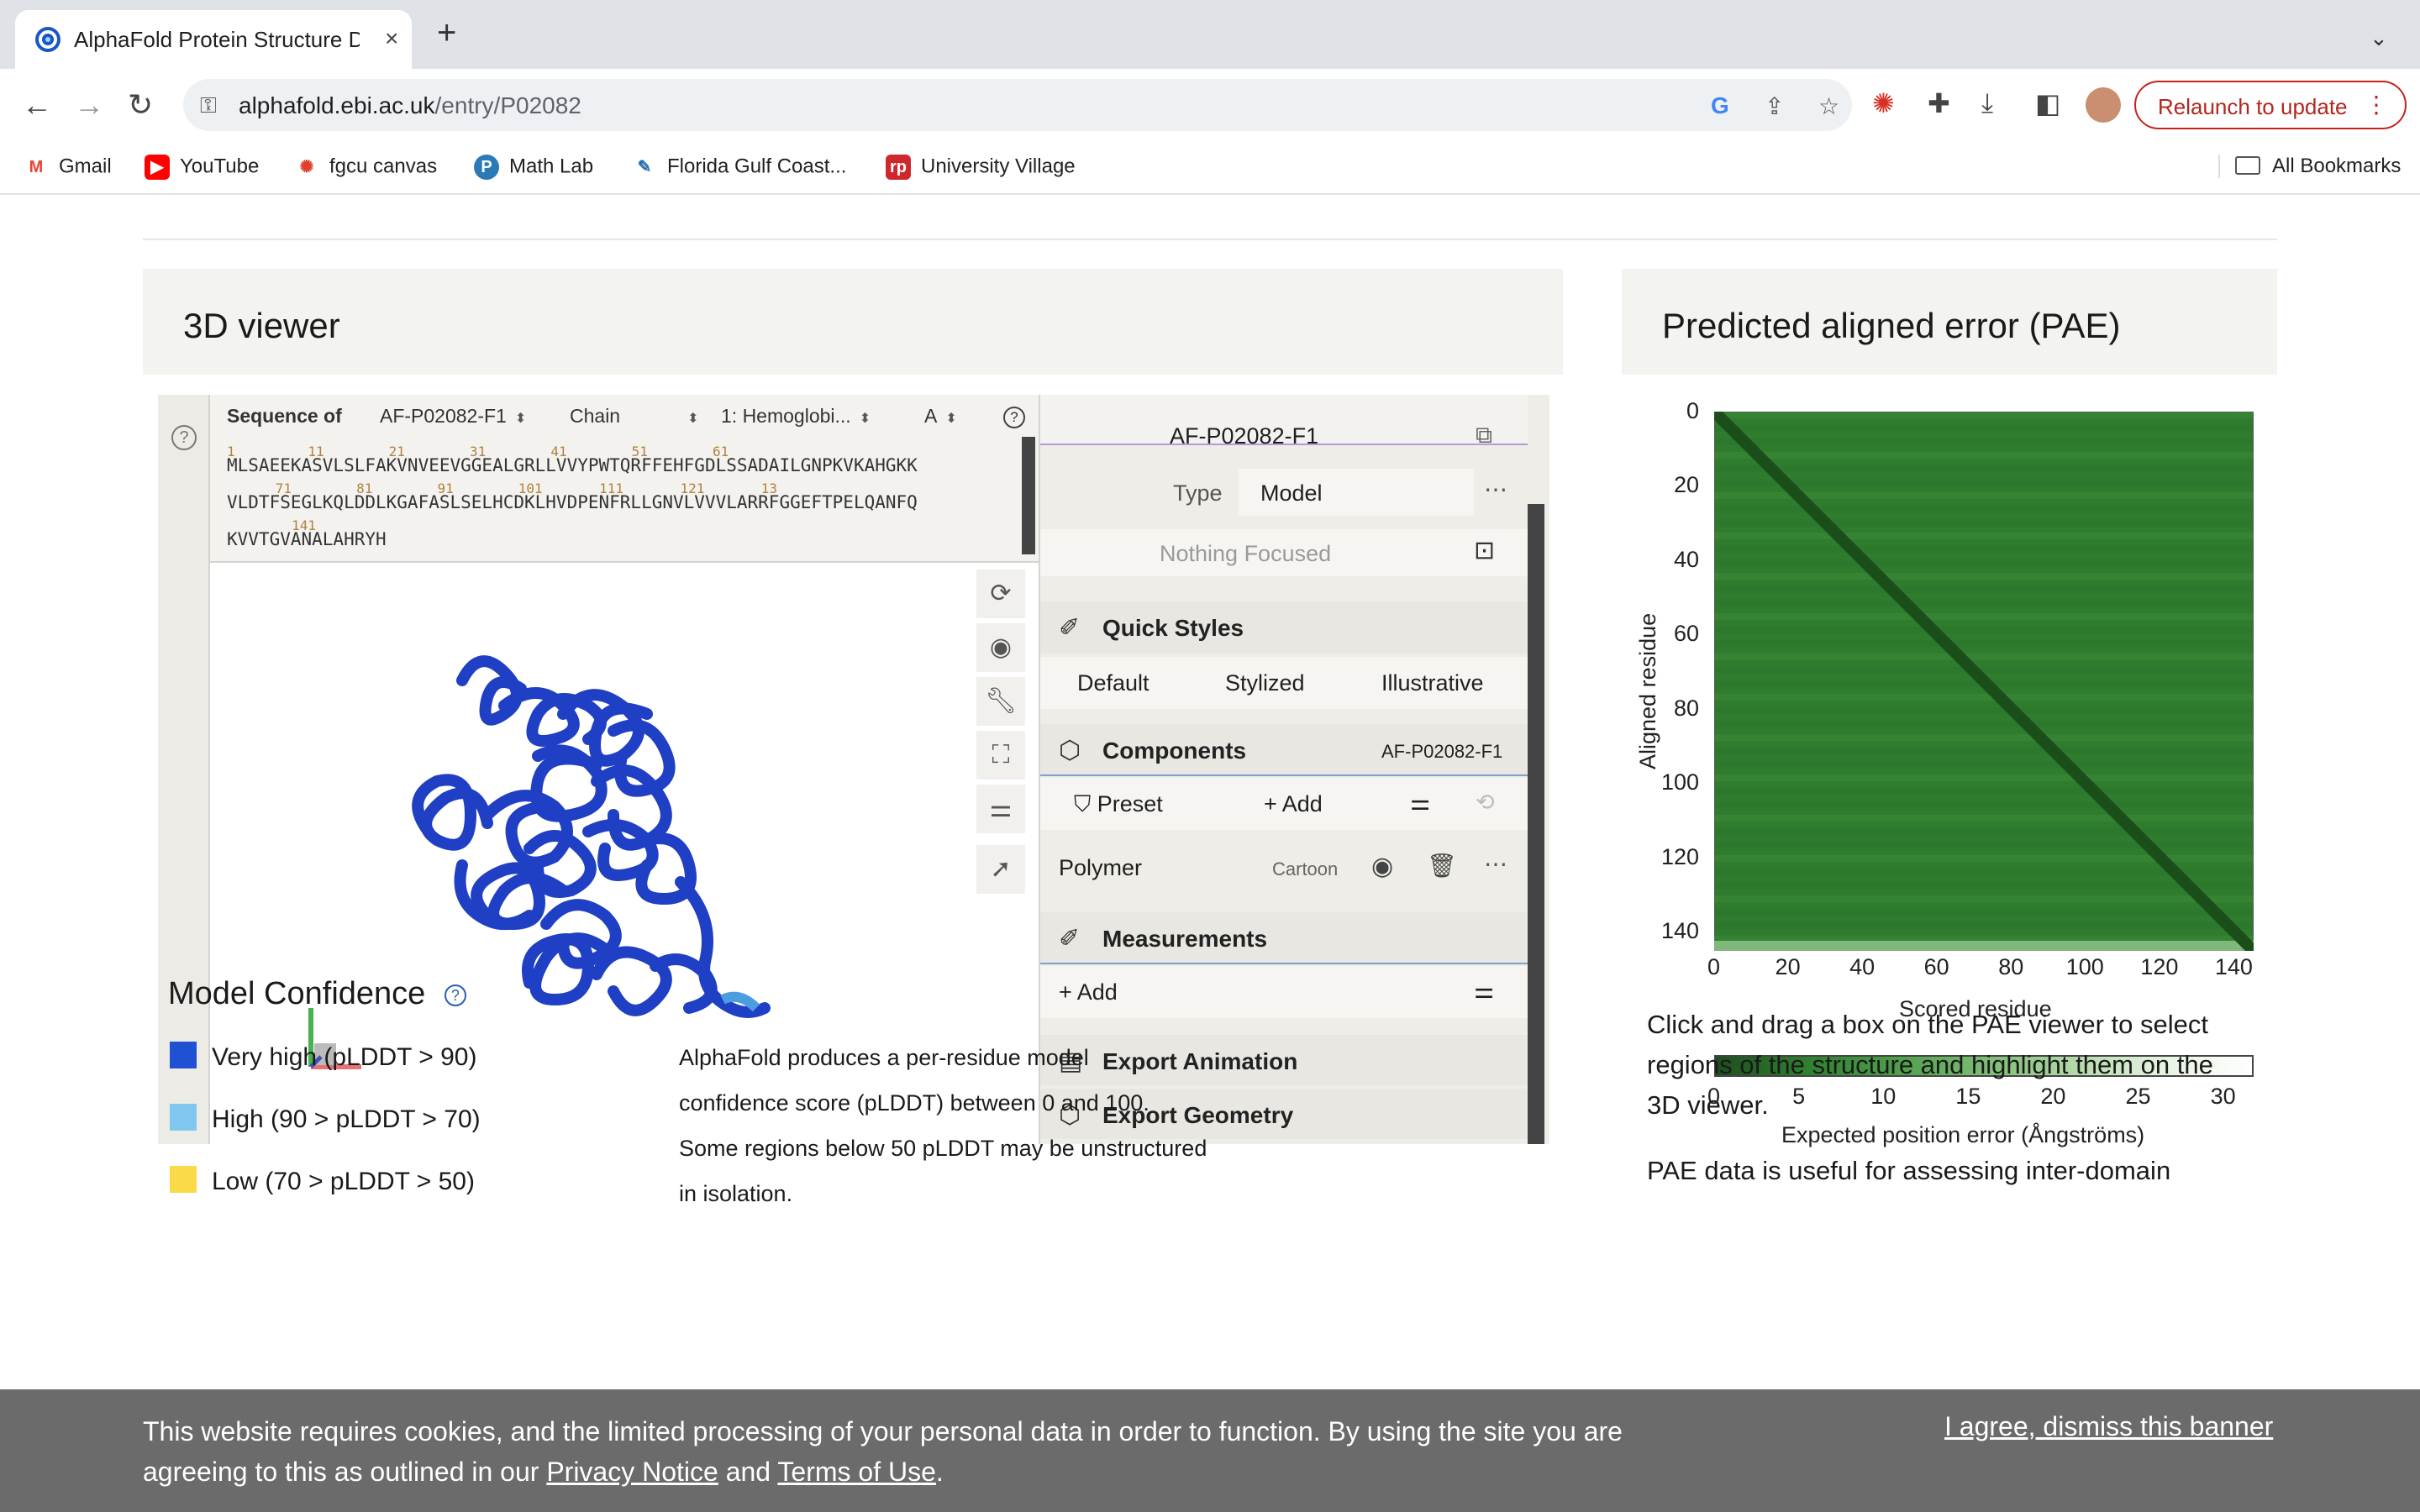 This screenshot has width=2420, height=1512. Describe the element at coordinates (202, 167) in the screenshot. I see `bookmark-youtube: ▶ YouTube` at that location.